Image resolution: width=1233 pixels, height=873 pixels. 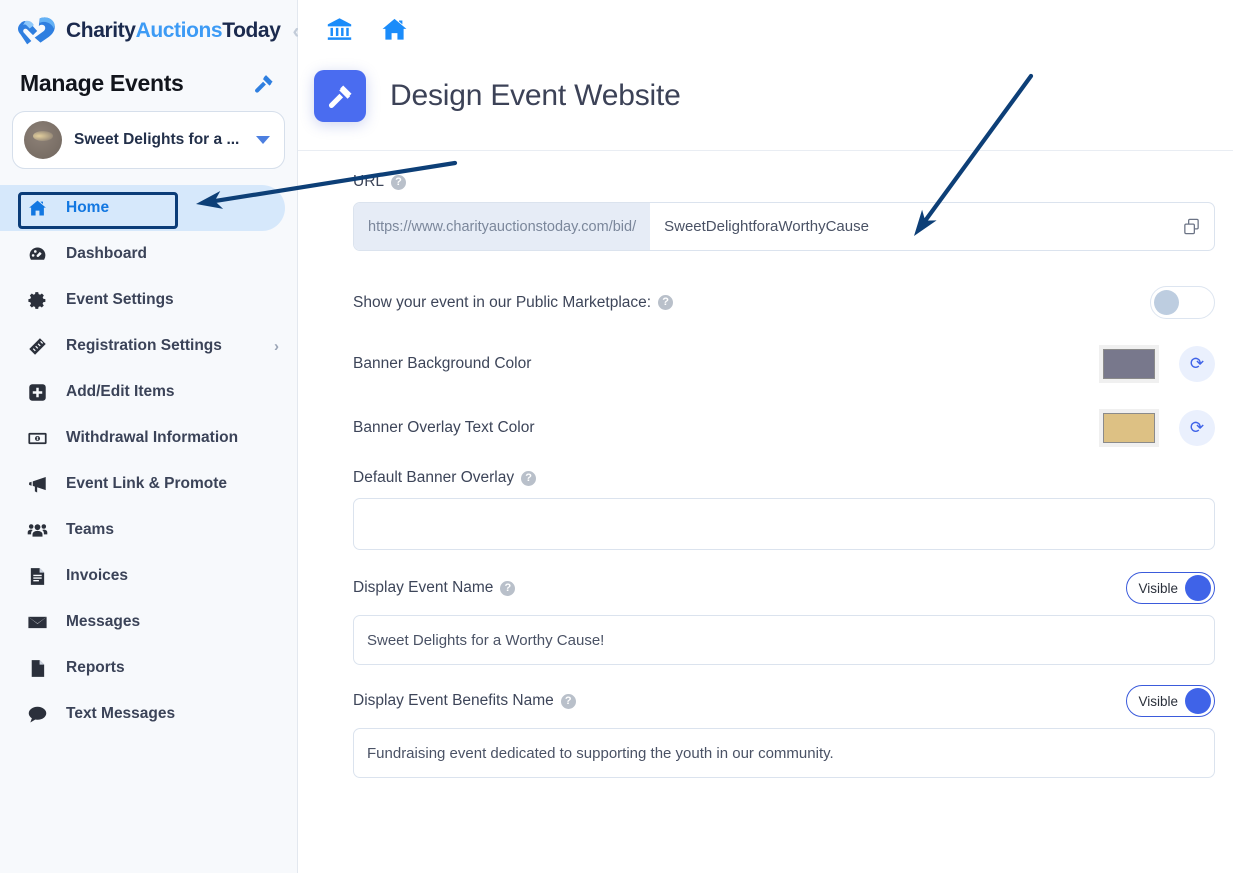 I want to click on brand-name-part1: Charity, so click(x=101, y=30).